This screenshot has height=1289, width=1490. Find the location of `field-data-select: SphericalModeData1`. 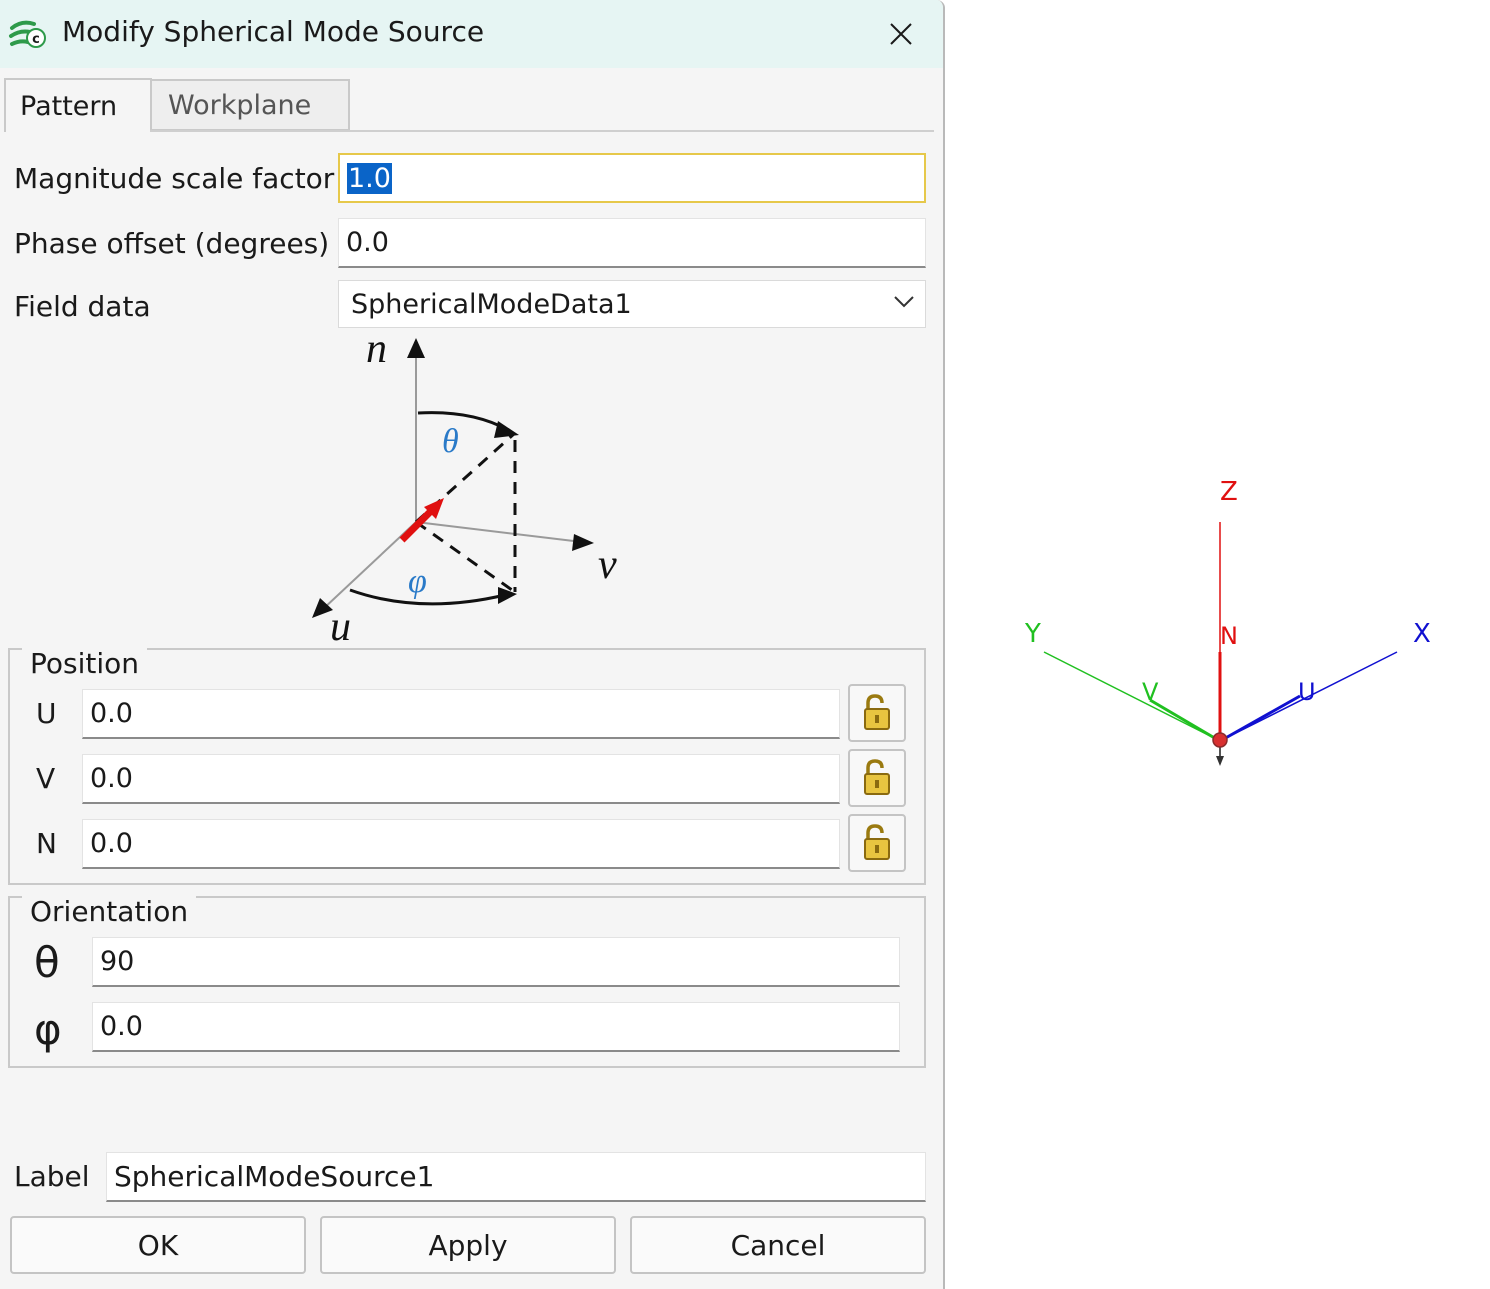

field-data-select: SphericalModeData1 is located at coordinates (632, 304).